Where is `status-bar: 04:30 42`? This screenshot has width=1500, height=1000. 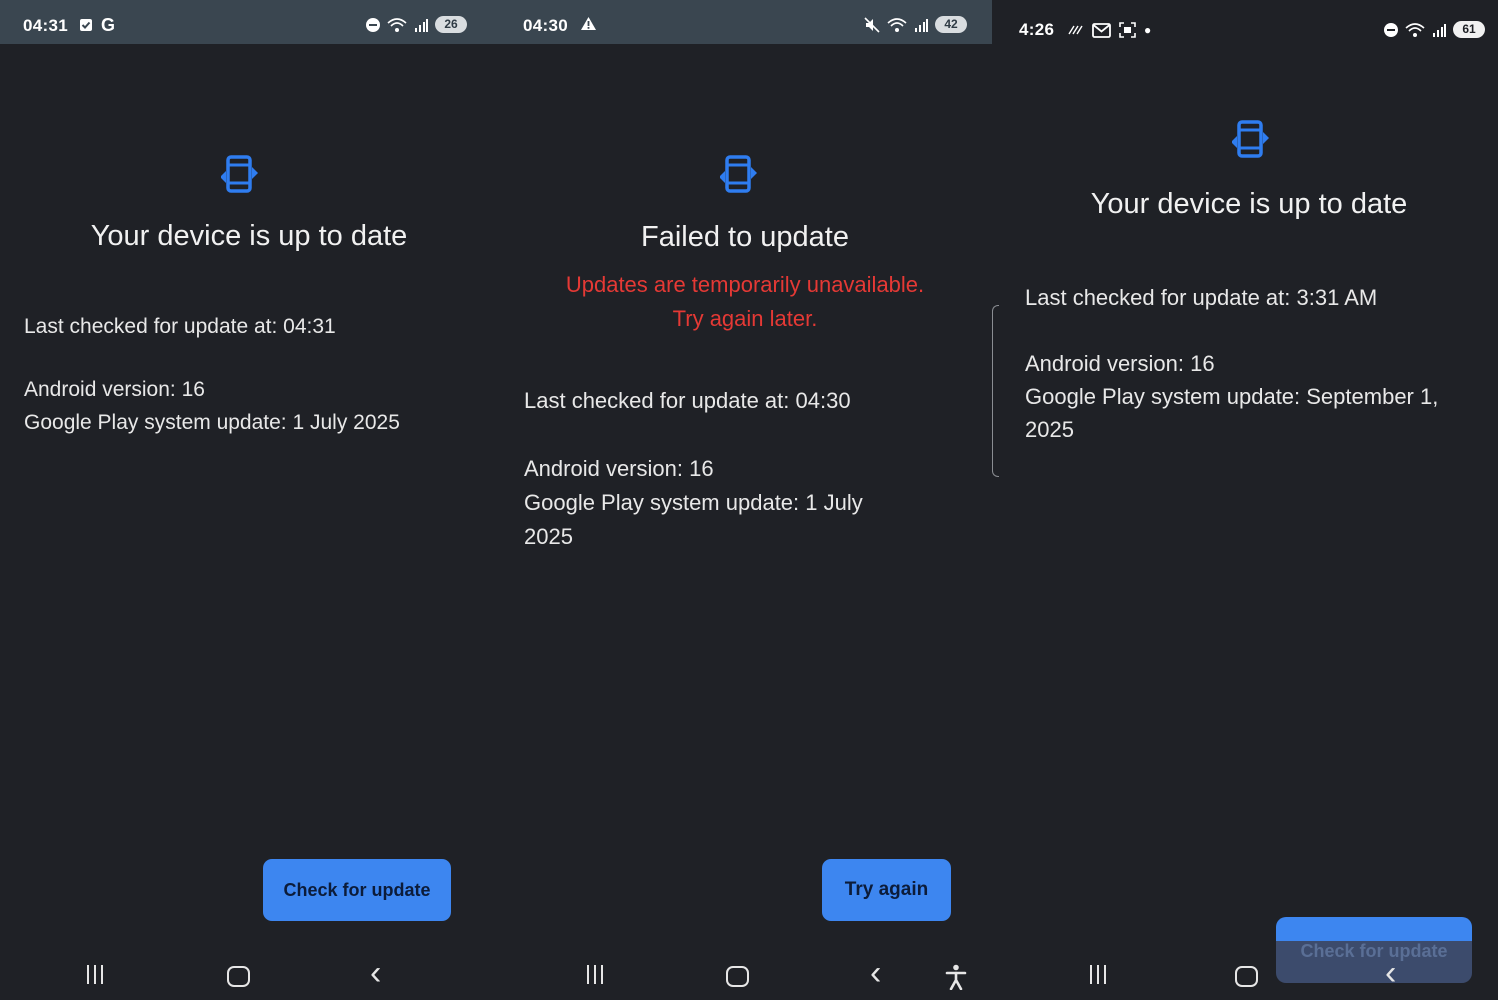 status-bar: 04:30 42 is located at coordinates (745, 22).